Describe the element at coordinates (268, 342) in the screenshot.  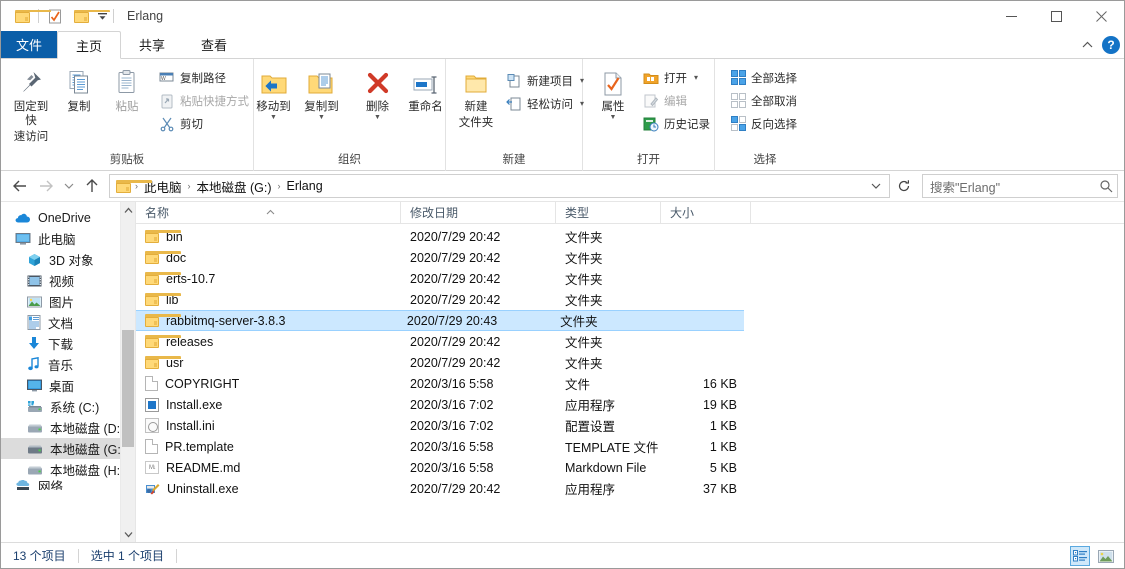
I see `row-name-cell: releases` at that location.